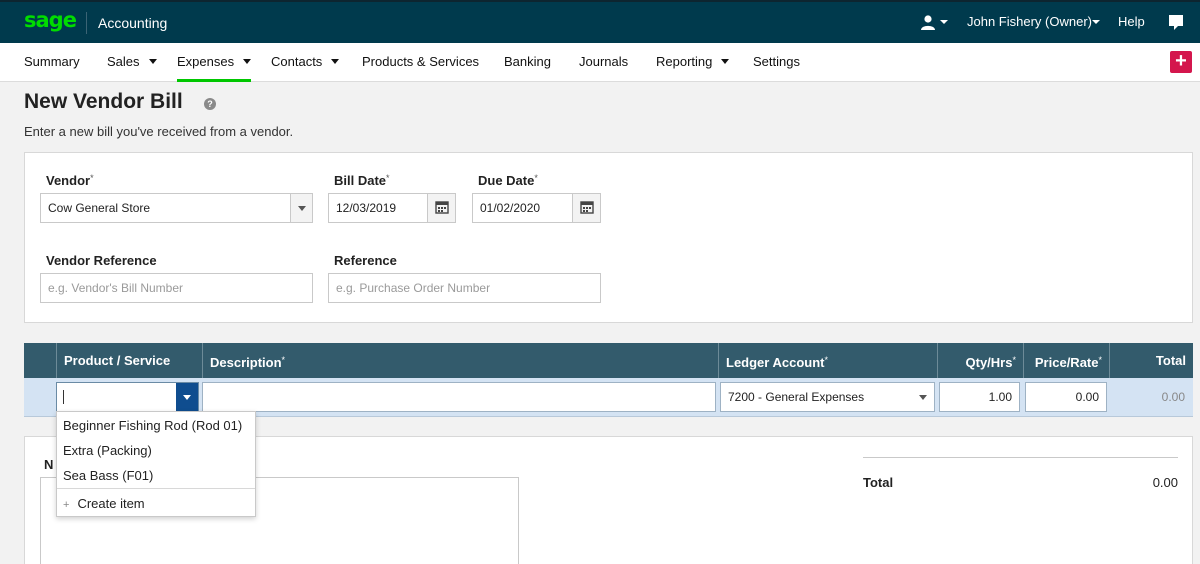 This screenshot has height=564, width=1200. I want to click on label-text: Bill Date, so click(360, 180).